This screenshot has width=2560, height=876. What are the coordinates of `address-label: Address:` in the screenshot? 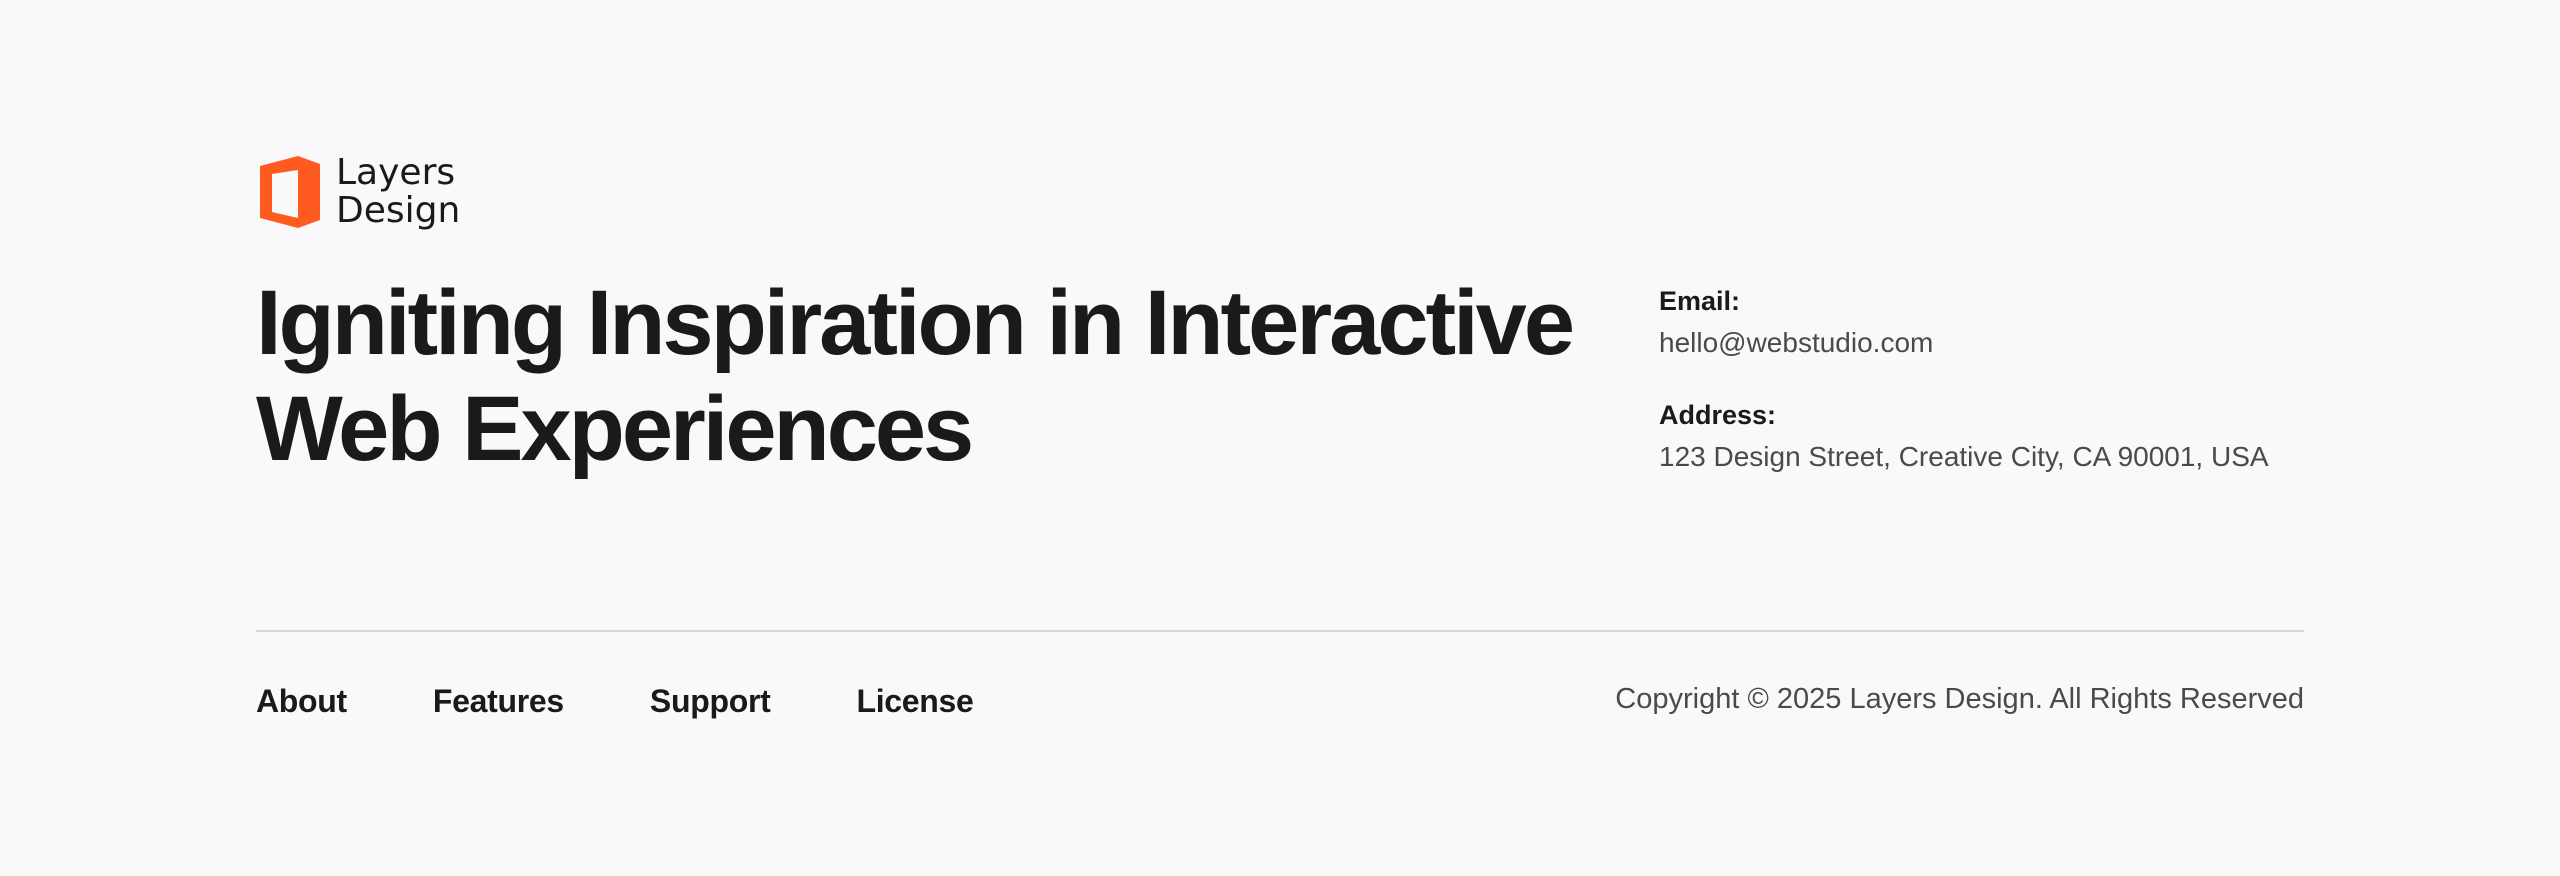 It's located at (1718, 415).